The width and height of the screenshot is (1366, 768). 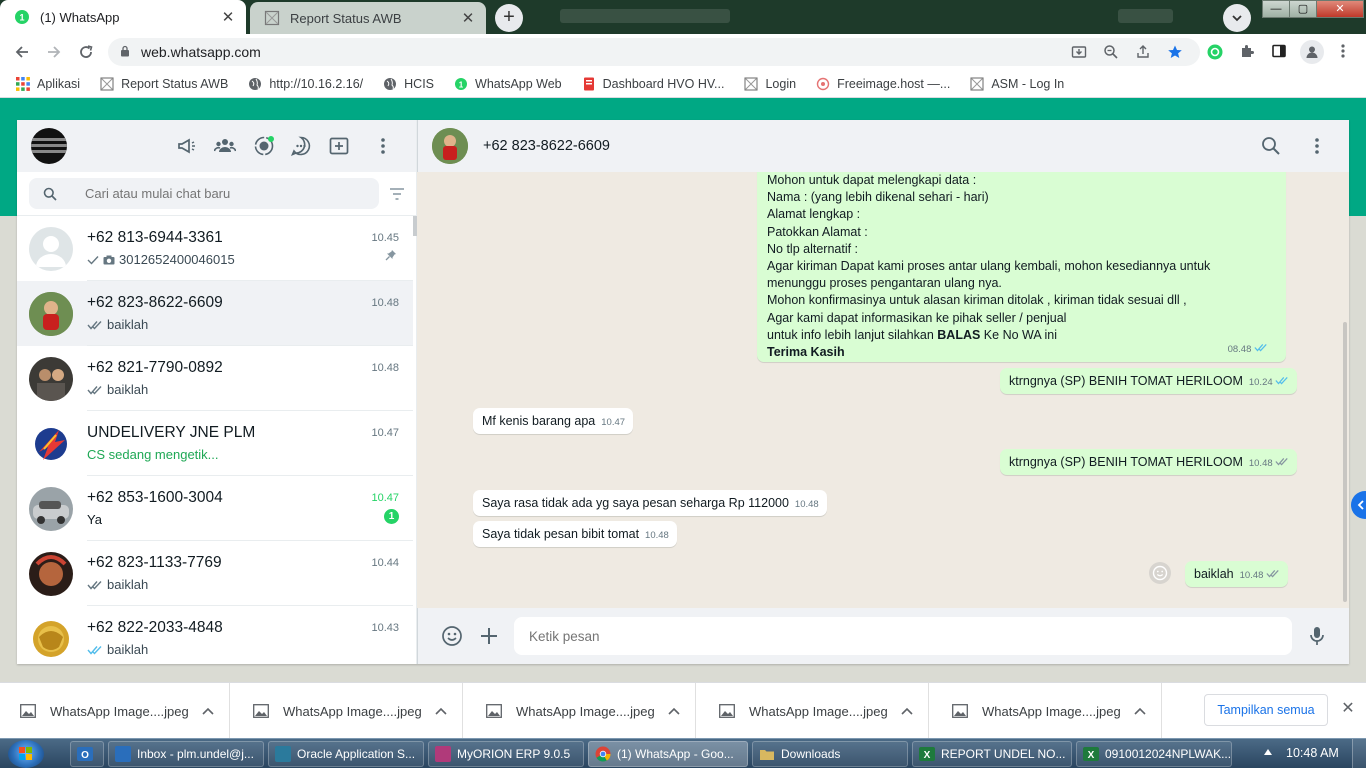 I want to click on taskbar-outlook-icon: O, so click(x=87, y=754).